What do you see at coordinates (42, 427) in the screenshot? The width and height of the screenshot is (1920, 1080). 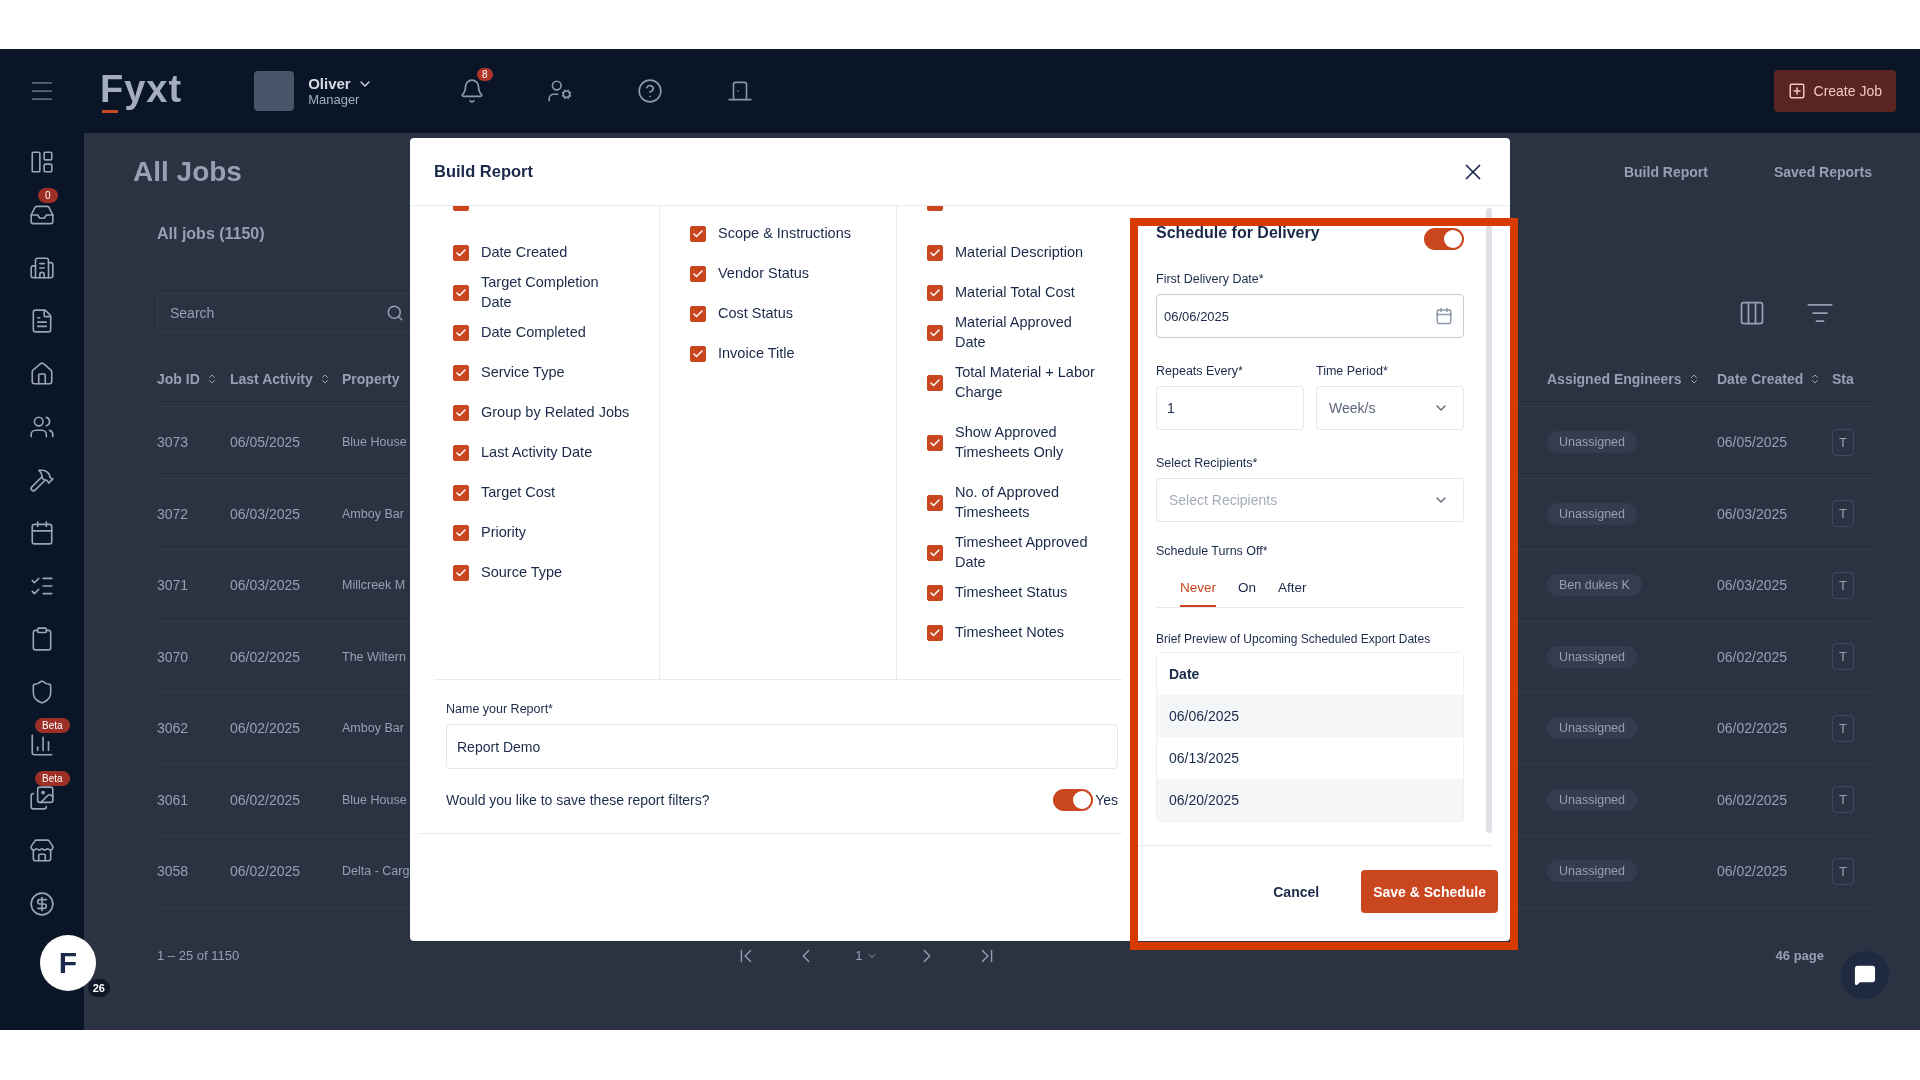 I see `users-icon` at bounding box center [42, 427].